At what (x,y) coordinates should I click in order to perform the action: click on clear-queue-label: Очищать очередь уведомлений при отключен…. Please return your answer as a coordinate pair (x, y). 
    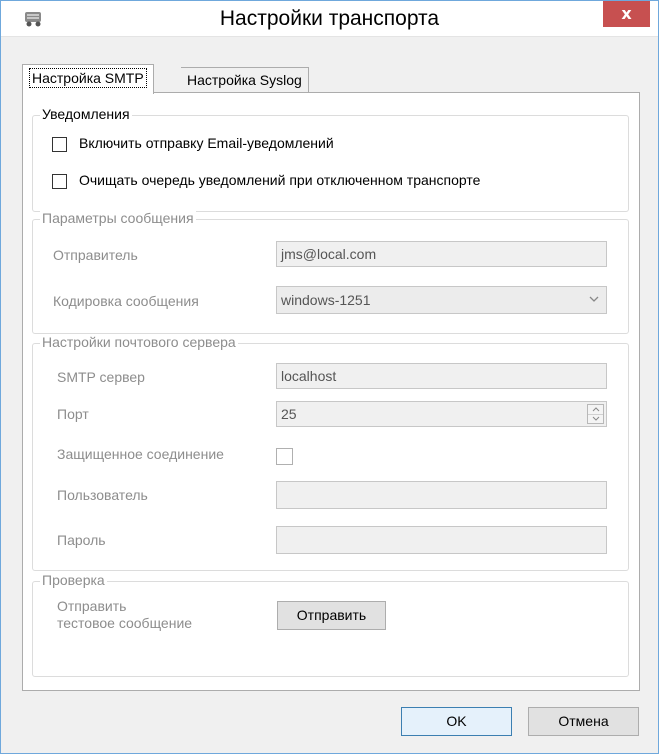
    Looking at the image, I should click on (279, 180).